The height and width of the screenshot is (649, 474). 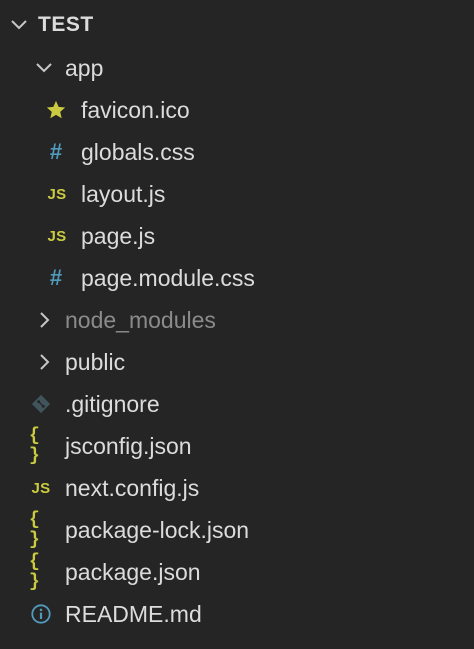 What do you see at coordinates (237, 320) in the screenshot?
I see `tree-folder-node-modules: node_modules` at bounding box center [237, 320].